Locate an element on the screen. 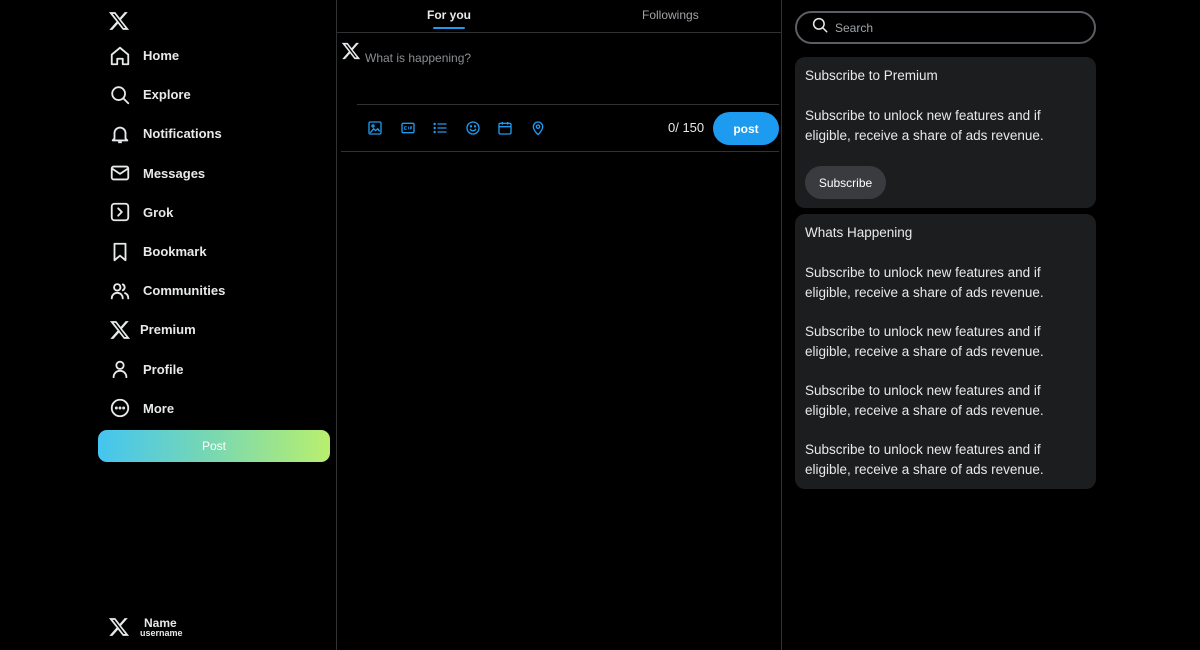 The width and height of the screenshot is (1200, 650). more-circle-icon is located at coordinates (120, 408).